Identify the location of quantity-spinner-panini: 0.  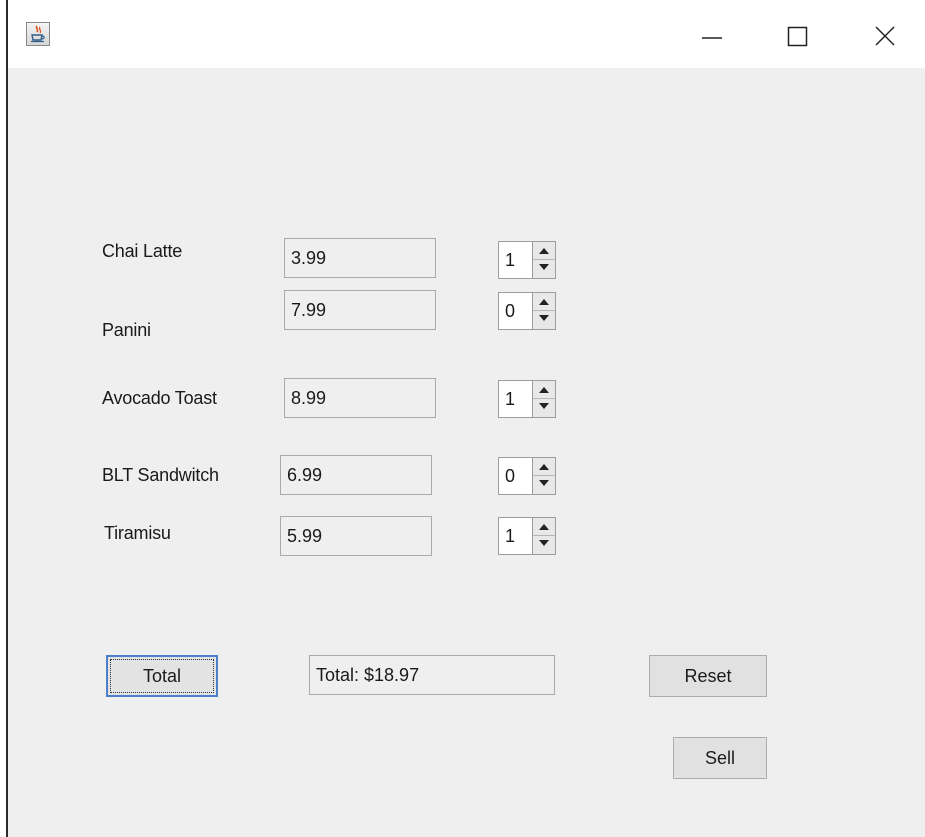
(527, 311).